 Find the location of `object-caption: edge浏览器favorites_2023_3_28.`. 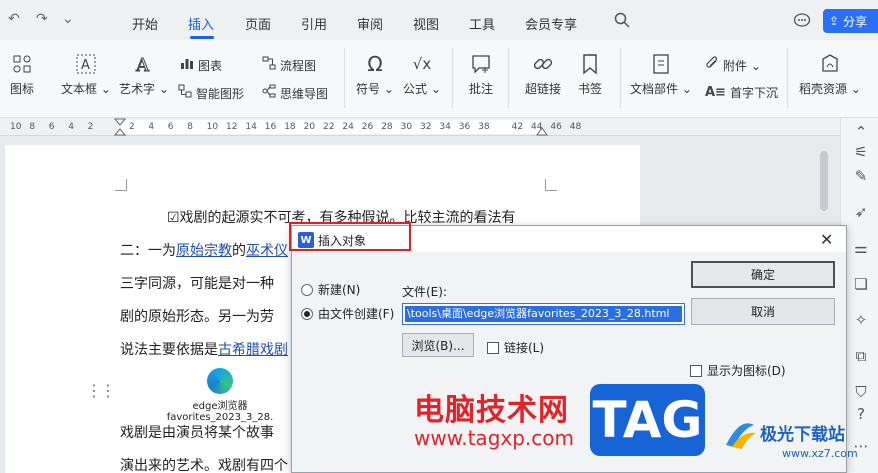

object-caption: edge浏览器favorites_2023_3_28. is located at coordinates (220, 412).